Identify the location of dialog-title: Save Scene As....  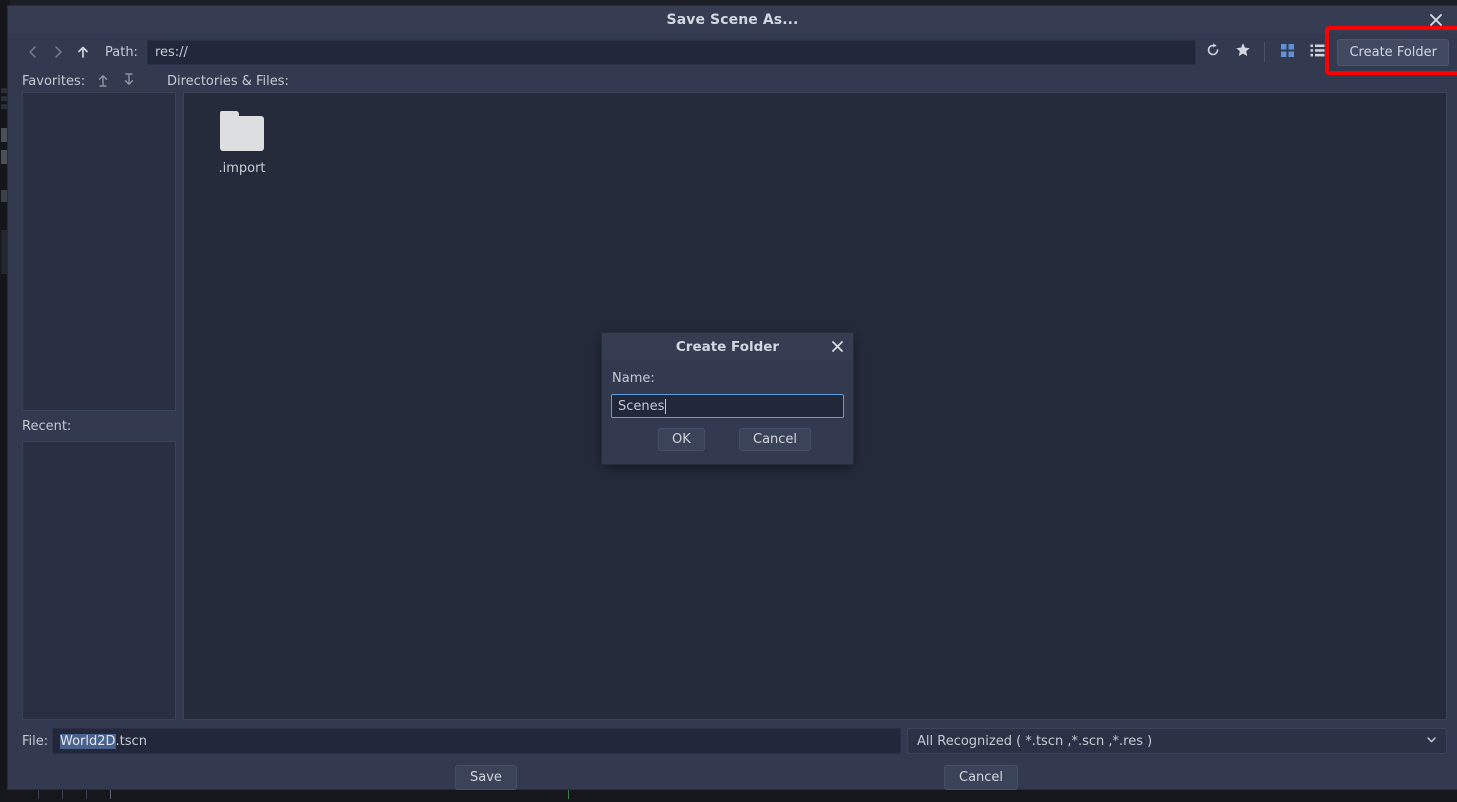
(732, 19).